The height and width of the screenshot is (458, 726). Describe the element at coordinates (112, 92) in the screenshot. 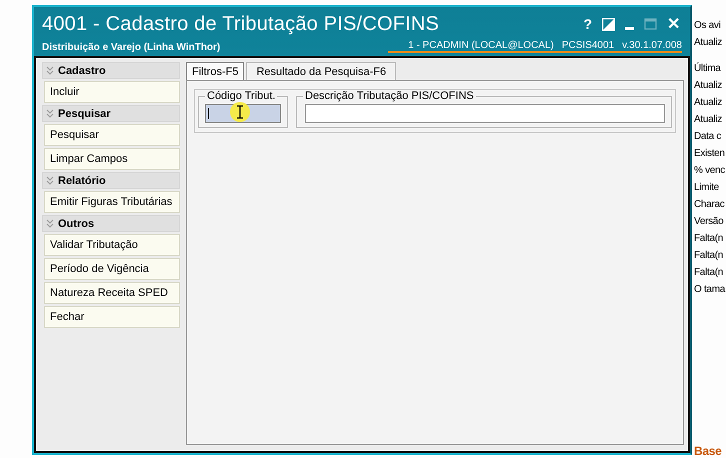

I see `sidebar-item: Incluir` at that location.